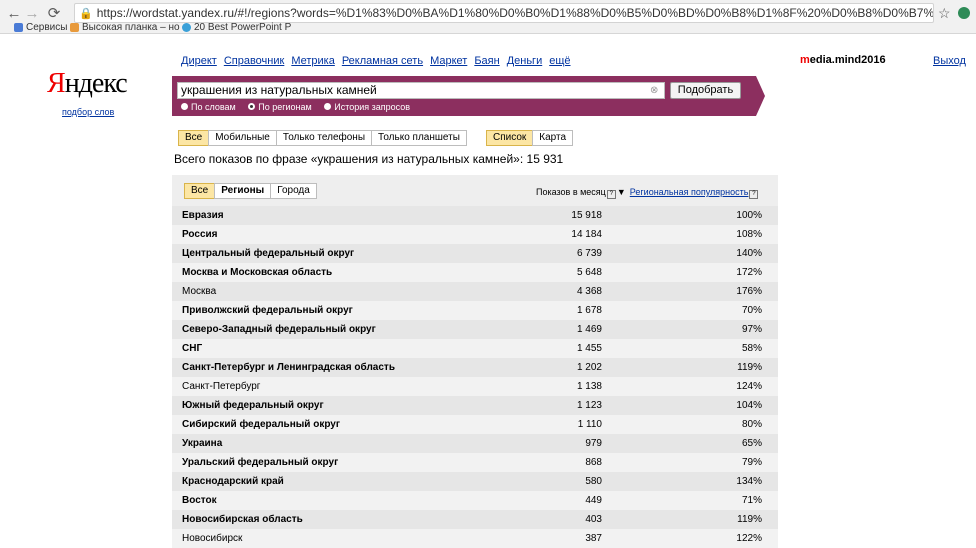 This screenshot has width=976, height=548. I want to click on wordstat-link: подбор слов, so click(88, 112).